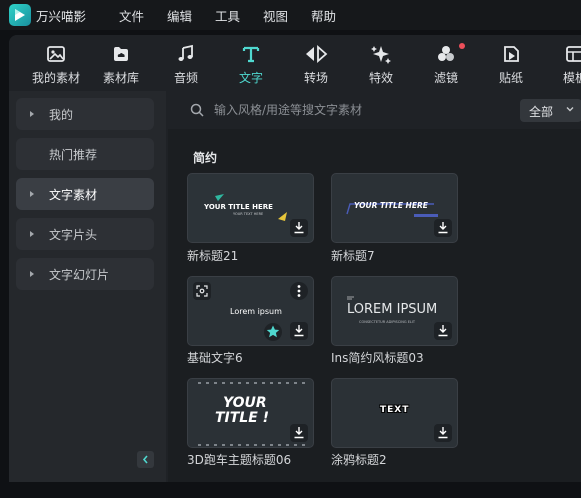 The width and height of the screenshot is (581, 498). I want to click on template-card: LOREM IPSUM CONSECTETUR ADIPISCING ELIT, so click(394, 311).